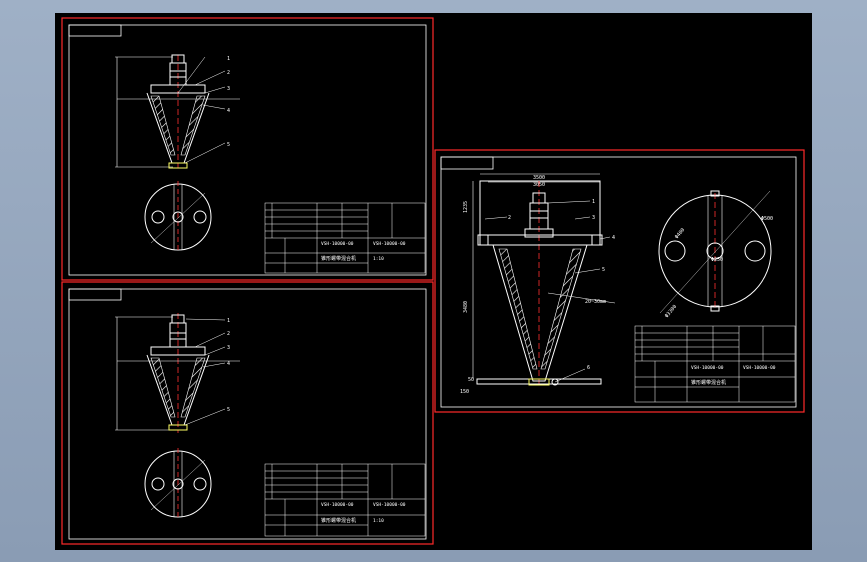 The height and width of the screenshot is (562, 867). What do you see at coordinates (715, 254) in the screenshot?
I see `plan-view: Φ500 Φ400 Φ250 Φ3300` at bounding box center [715, 254].